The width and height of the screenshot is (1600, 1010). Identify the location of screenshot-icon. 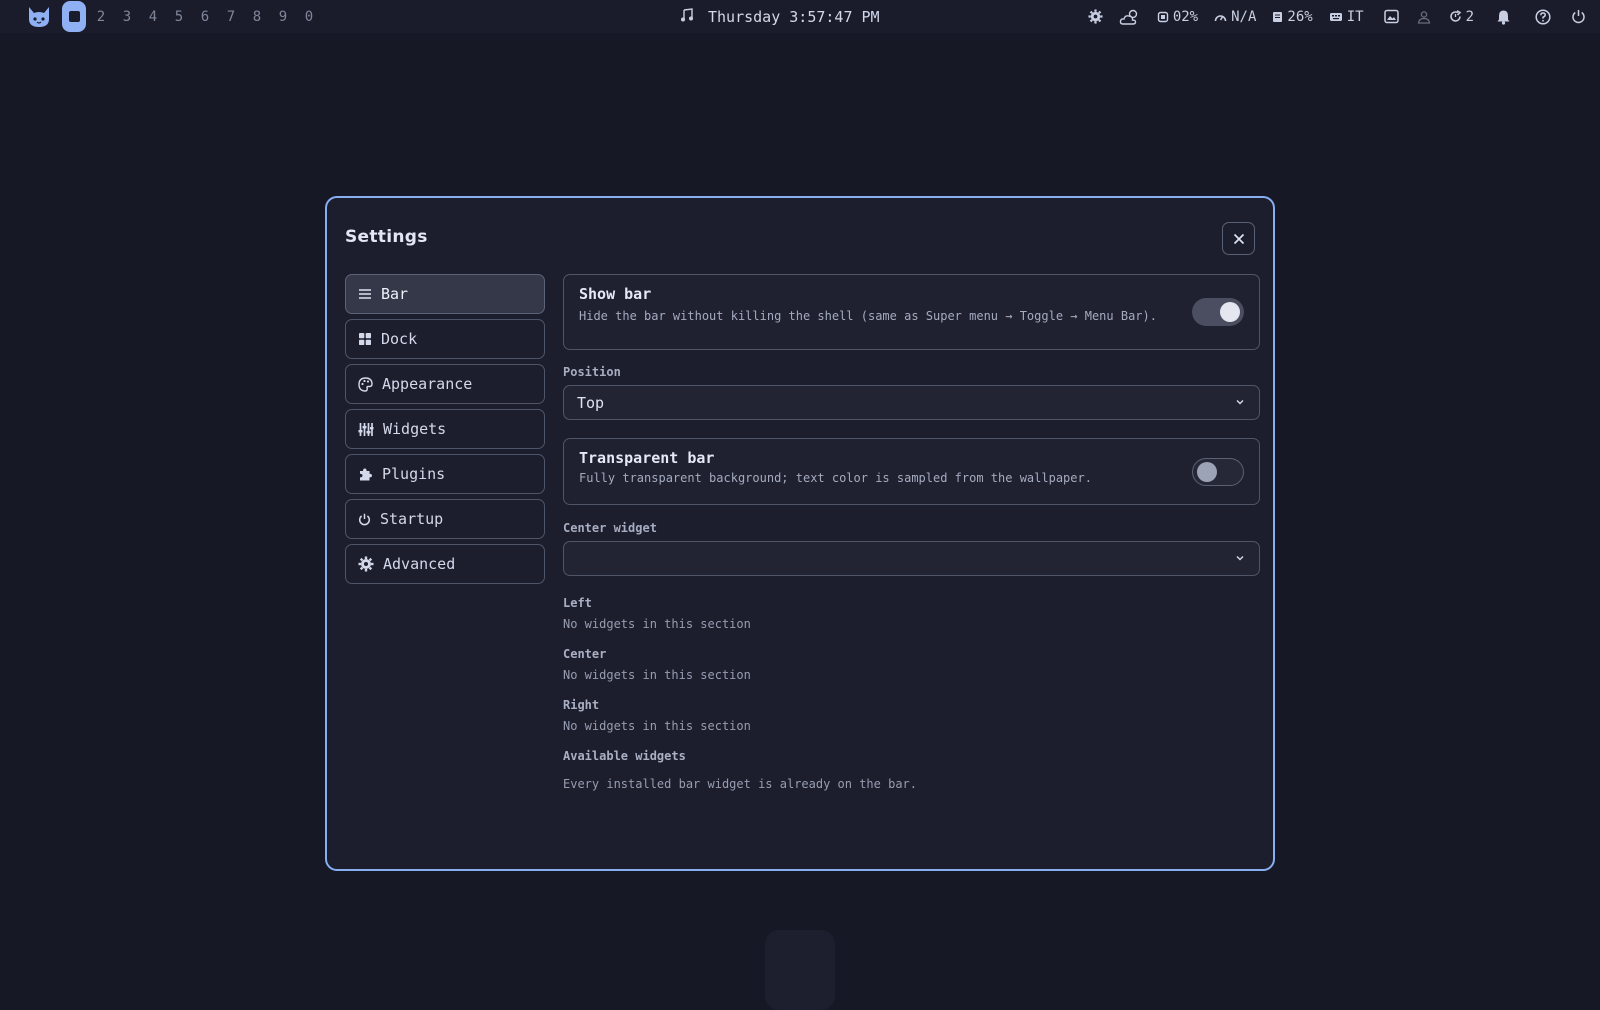
(1391, 16).